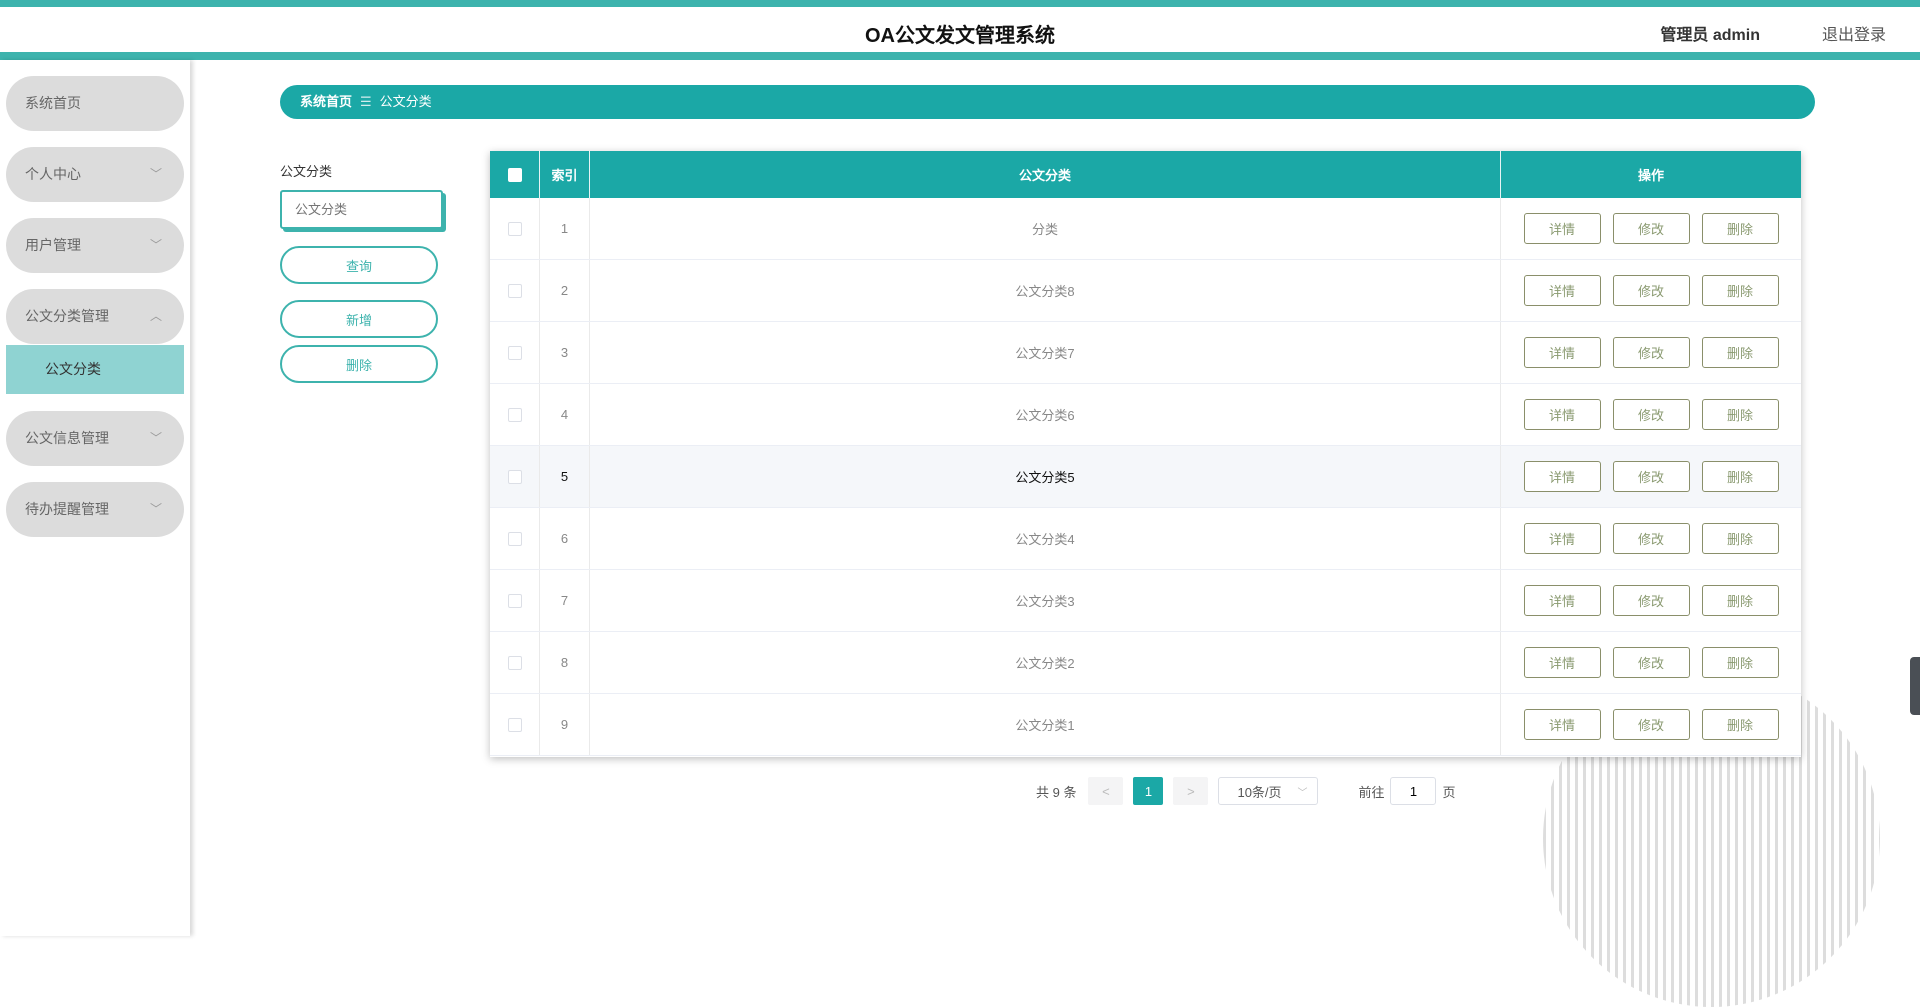 This screenshot has width=1920, height=1007. I want to click on row-index: 3, so click(565, 352).